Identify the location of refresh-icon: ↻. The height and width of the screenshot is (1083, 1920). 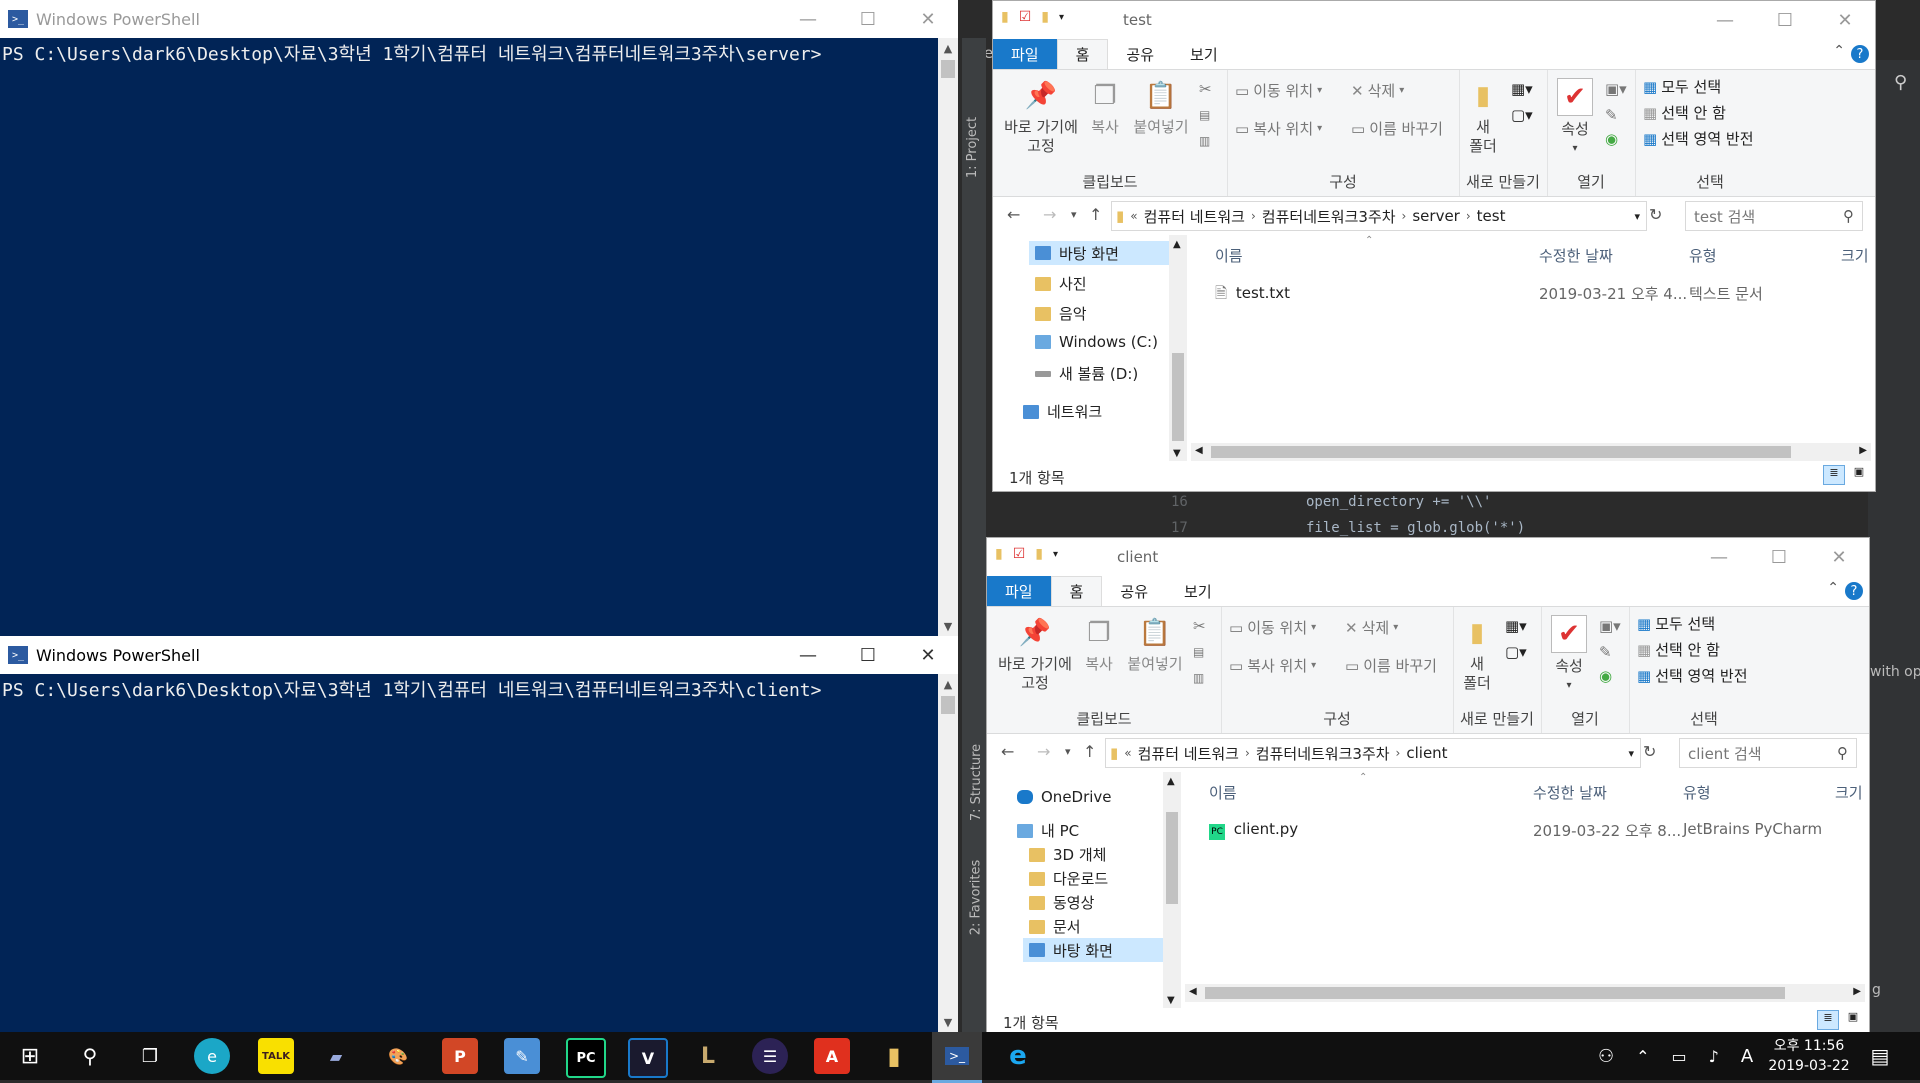
(1655, 214).